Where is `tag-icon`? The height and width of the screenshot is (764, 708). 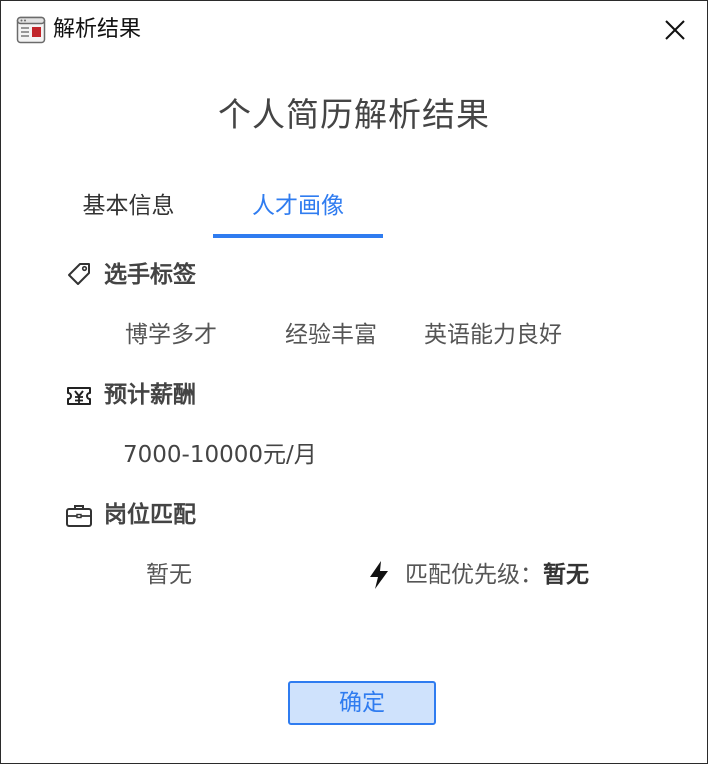 tag-icon is located at coordinates (79, 274).